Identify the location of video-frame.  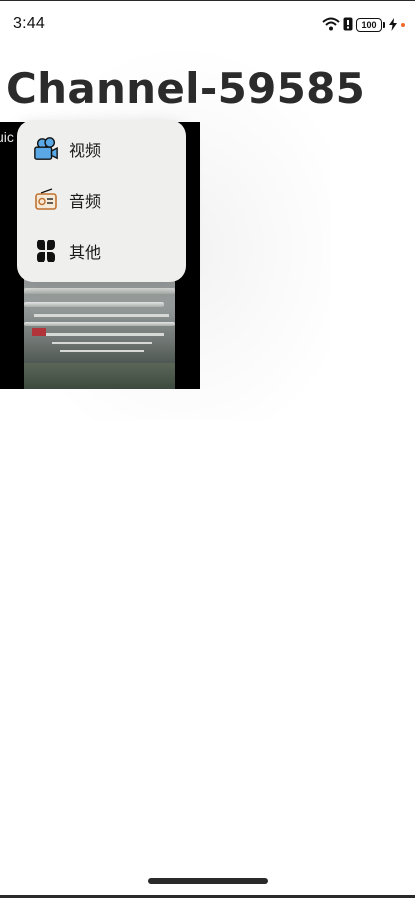
(99, 329).